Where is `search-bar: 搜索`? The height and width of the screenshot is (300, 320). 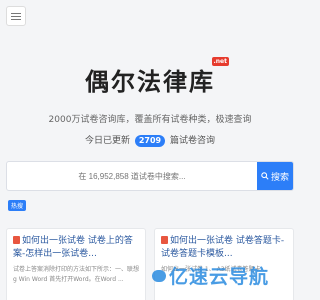 search-bar: 搜索 is located at coordinates (150, 176).